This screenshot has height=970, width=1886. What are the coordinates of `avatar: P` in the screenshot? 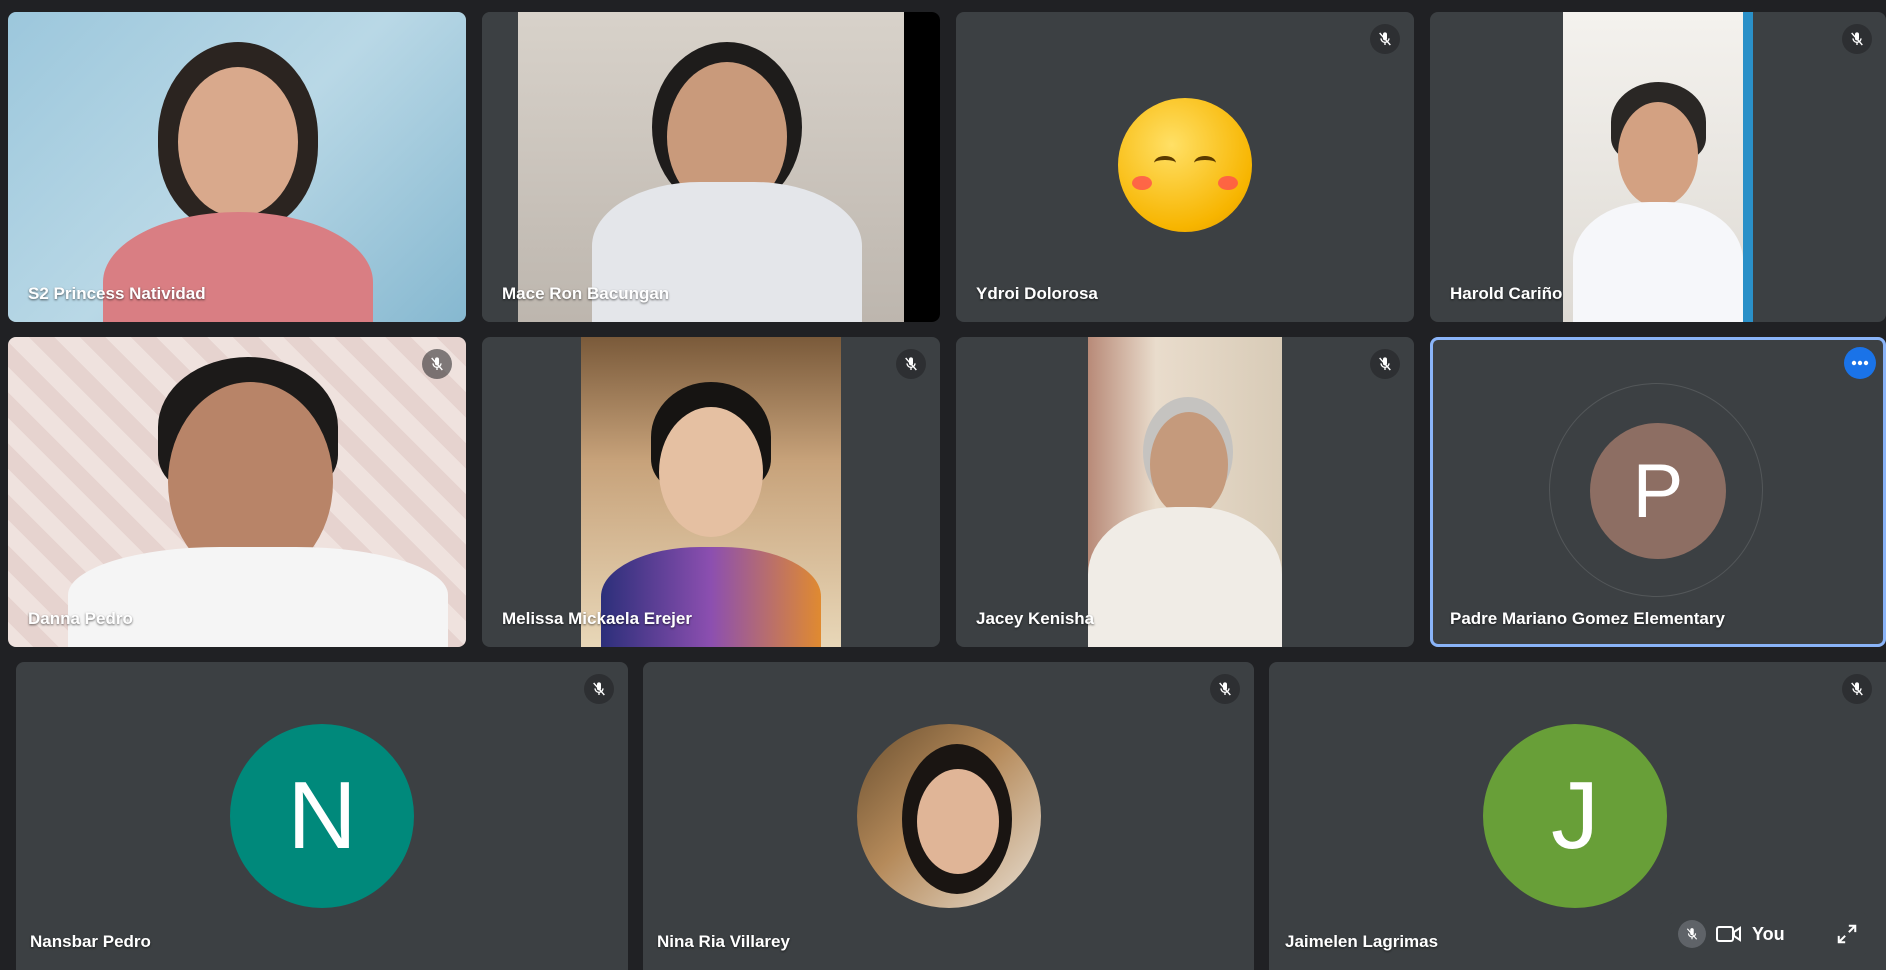 It's located at (1658, 491).